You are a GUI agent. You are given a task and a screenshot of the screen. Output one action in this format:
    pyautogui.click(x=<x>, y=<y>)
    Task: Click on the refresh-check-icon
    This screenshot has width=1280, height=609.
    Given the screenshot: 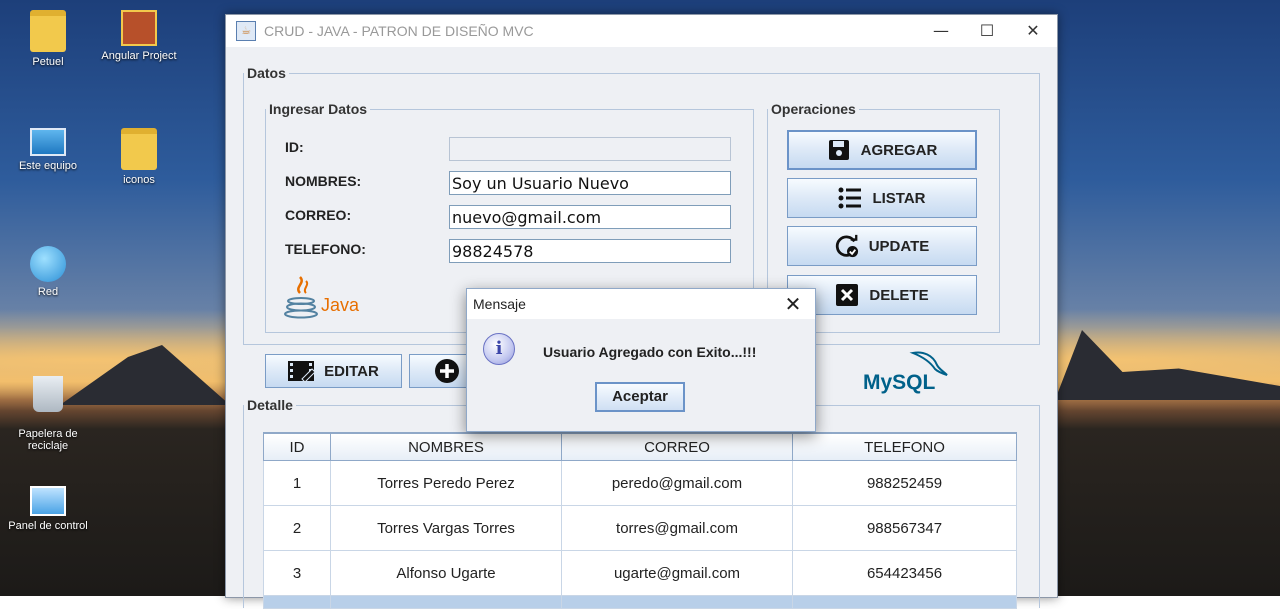 What is the action you would take?
    pyautogui.click(x=847, y=246)
    